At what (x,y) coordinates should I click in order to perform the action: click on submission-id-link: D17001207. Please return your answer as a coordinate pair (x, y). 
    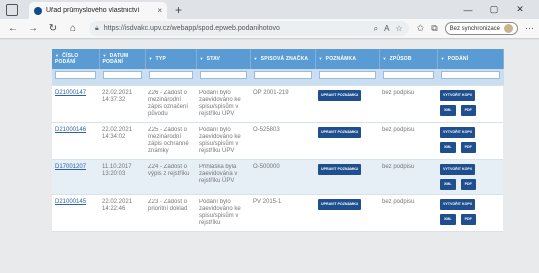
    Looking at the image, I should click on (70, 167).